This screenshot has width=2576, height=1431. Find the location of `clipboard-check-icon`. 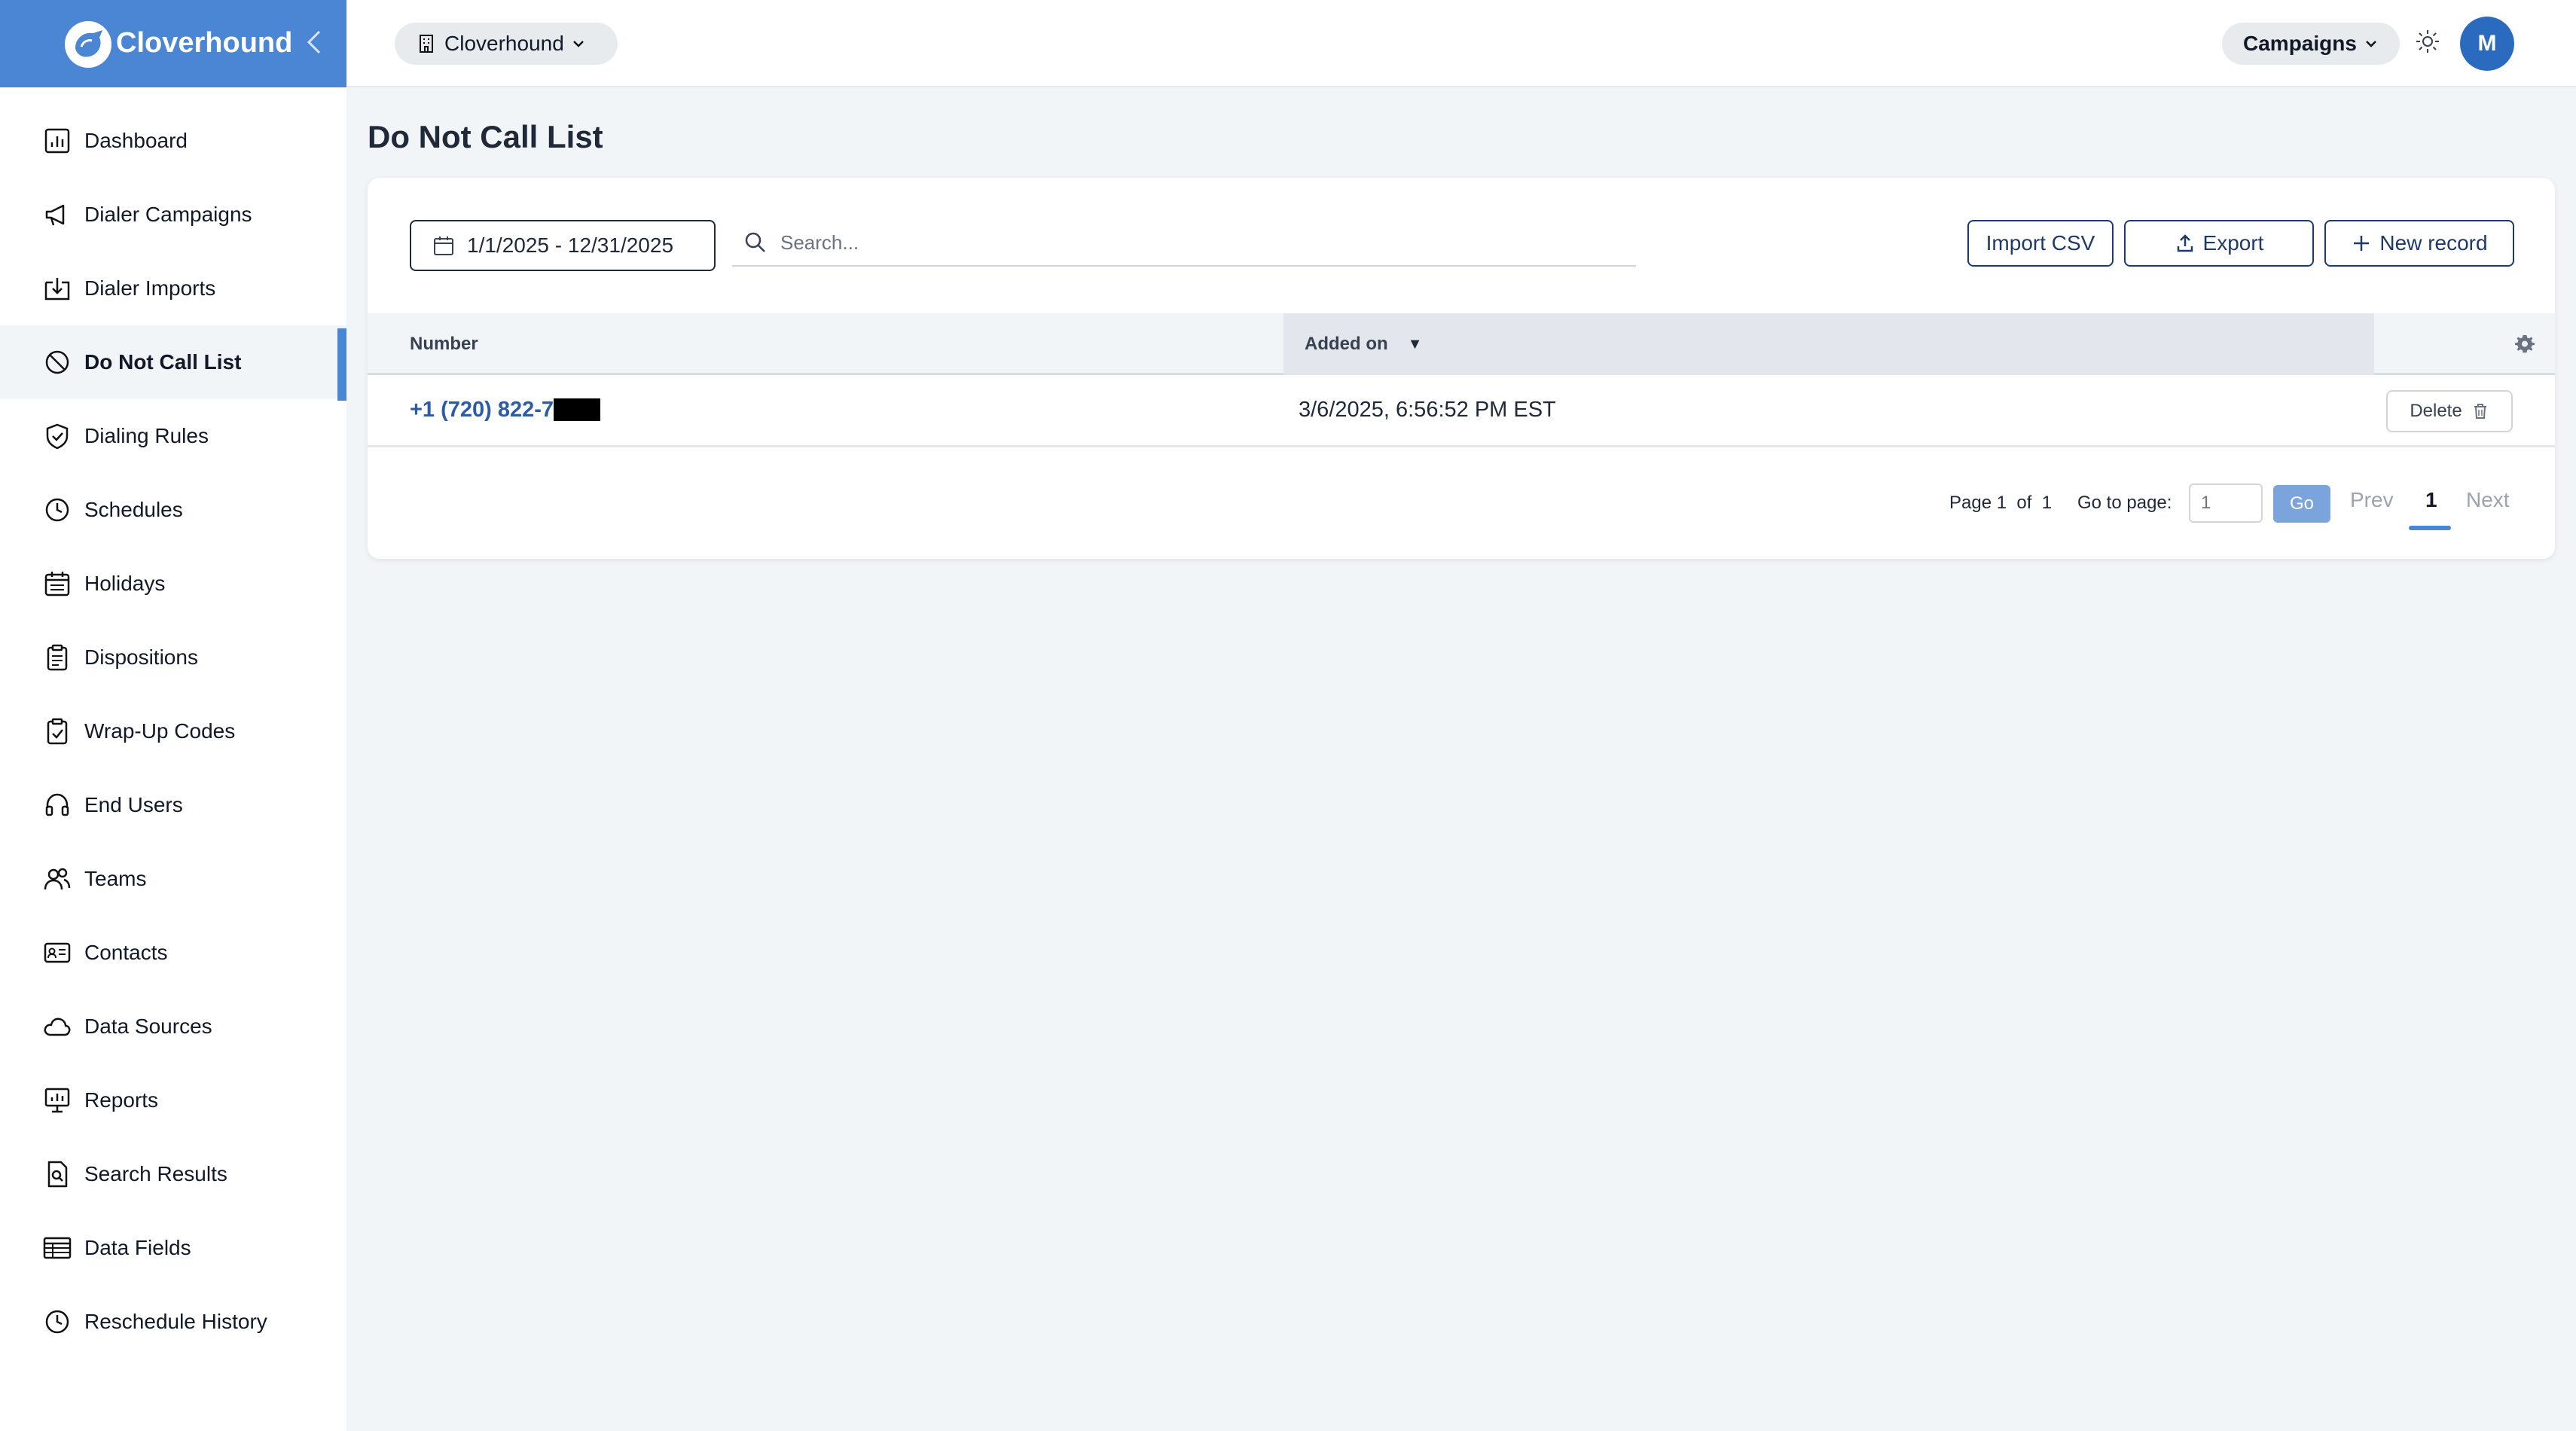

clipboard-check-icon is located at coordinates (57, 731).